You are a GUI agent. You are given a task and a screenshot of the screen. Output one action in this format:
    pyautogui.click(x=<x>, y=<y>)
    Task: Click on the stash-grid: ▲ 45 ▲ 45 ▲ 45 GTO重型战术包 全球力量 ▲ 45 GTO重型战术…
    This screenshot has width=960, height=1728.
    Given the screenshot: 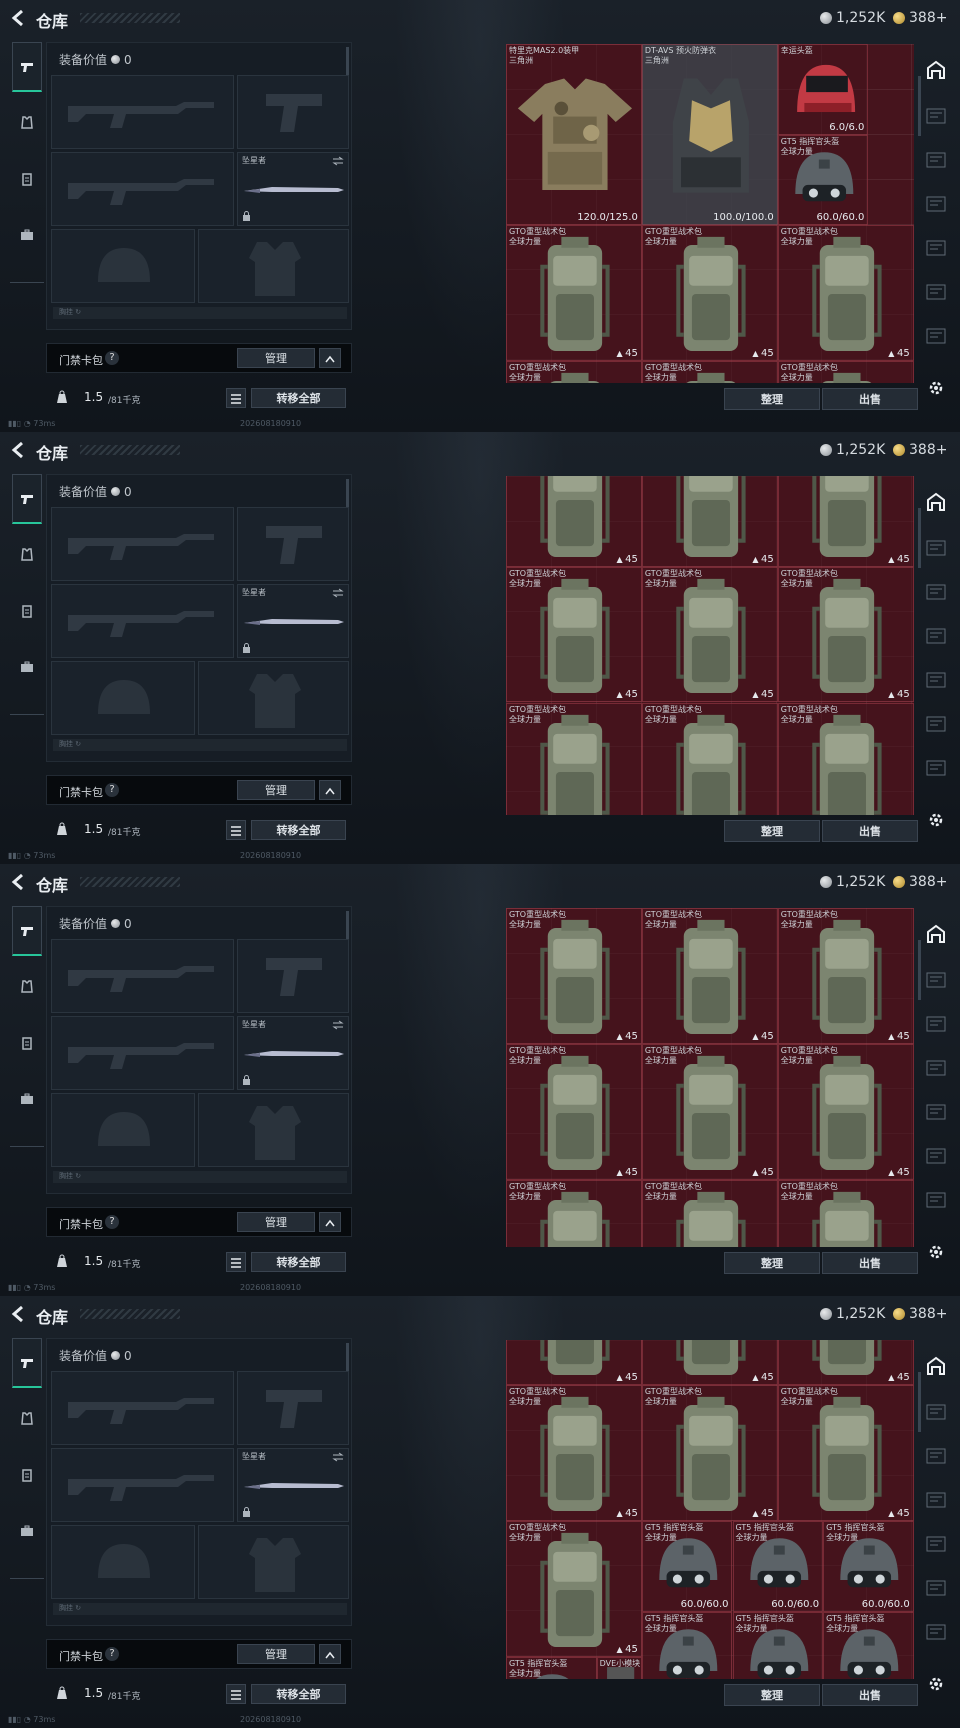 What is the action you would take?
    pyautogui.click(x=710, y=645)
    